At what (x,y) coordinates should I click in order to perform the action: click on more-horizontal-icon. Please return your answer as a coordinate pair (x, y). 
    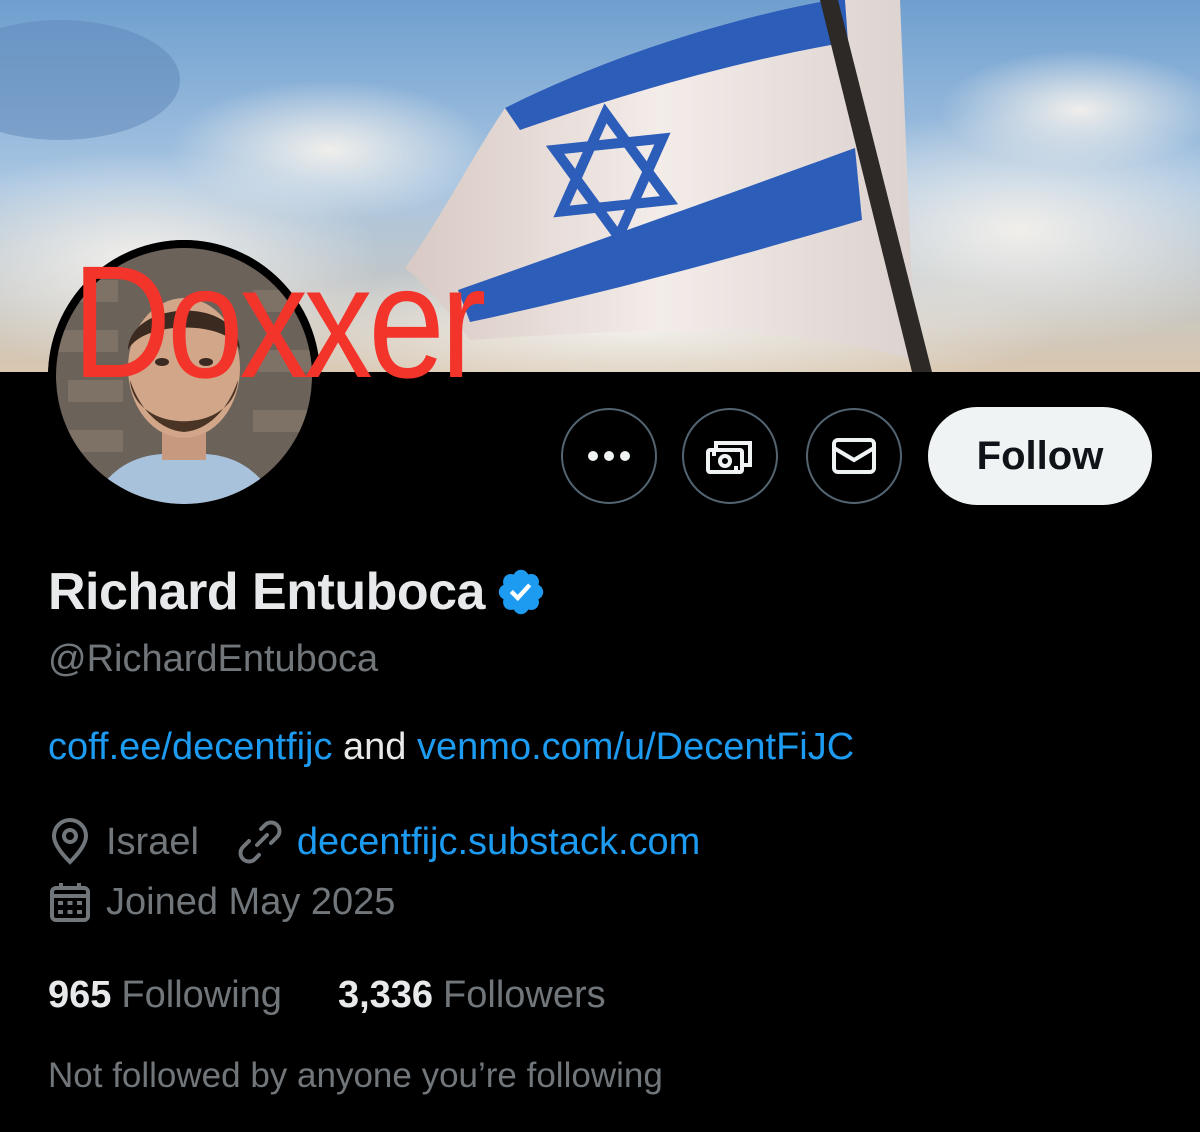
    Looking at the image, I should click on (609, 456).